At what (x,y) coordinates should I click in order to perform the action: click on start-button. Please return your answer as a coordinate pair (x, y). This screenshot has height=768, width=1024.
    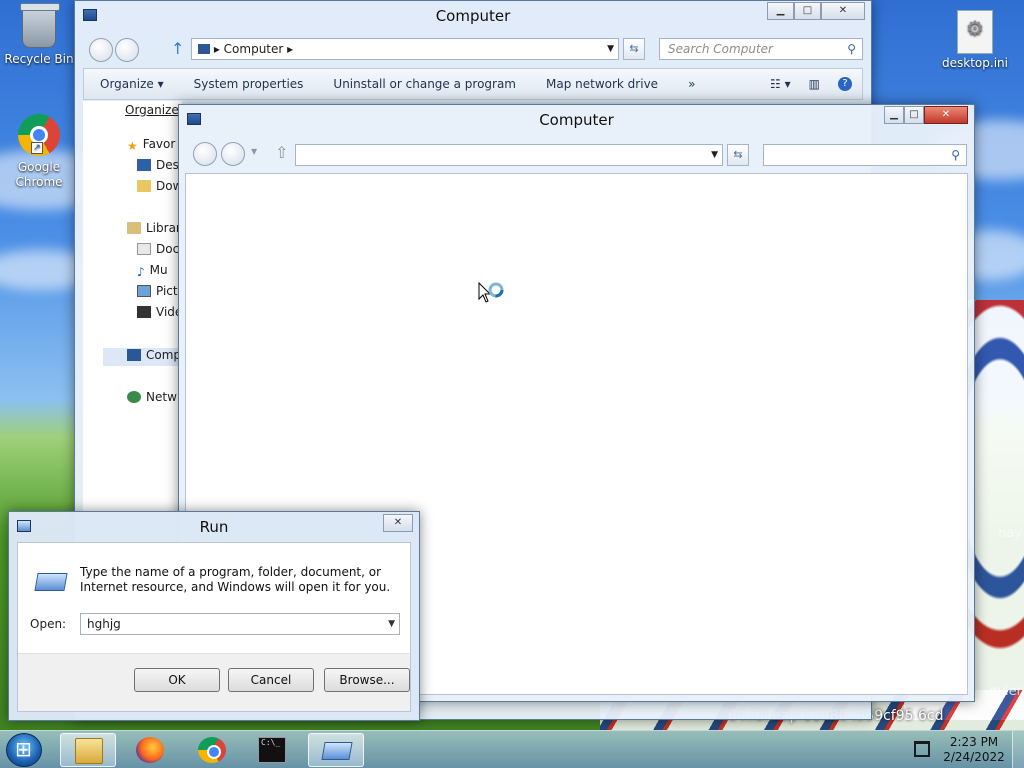
    Looking at the image, I should click on (24, 750).